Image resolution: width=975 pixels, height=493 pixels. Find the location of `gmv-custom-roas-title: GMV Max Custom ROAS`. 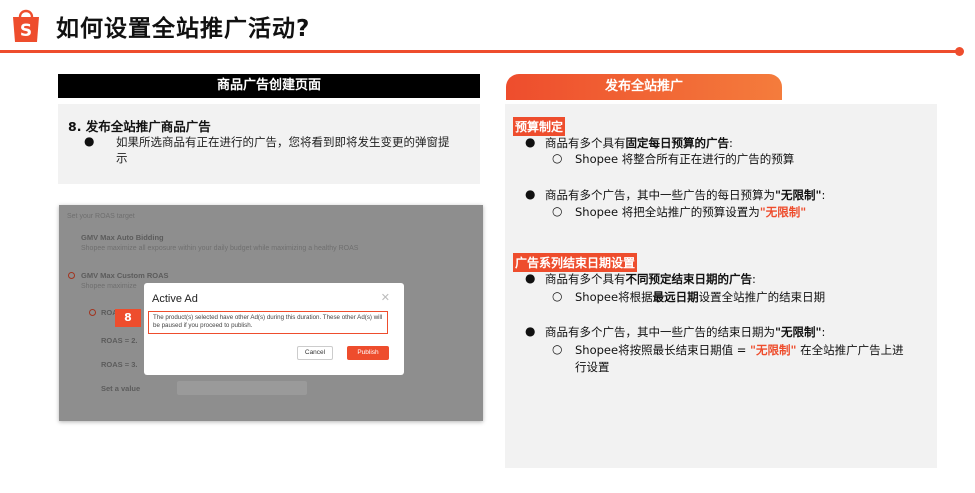

gmv-custom-roas-title: GMV Max Custom ROAS is located at coordinates (125, 275).